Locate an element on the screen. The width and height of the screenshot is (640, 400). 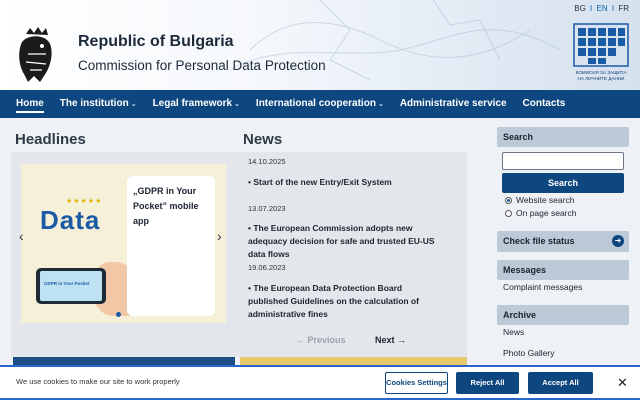
nav-international-cooperation: International cooperation ⌄ is located at coordinates (320, 104).